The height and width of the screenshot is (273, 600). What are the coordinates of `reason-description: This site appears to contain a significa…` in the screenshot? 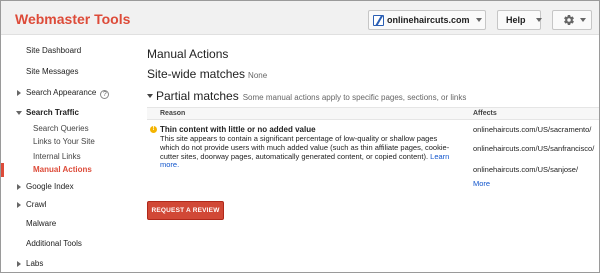 It's located at (306, 152).